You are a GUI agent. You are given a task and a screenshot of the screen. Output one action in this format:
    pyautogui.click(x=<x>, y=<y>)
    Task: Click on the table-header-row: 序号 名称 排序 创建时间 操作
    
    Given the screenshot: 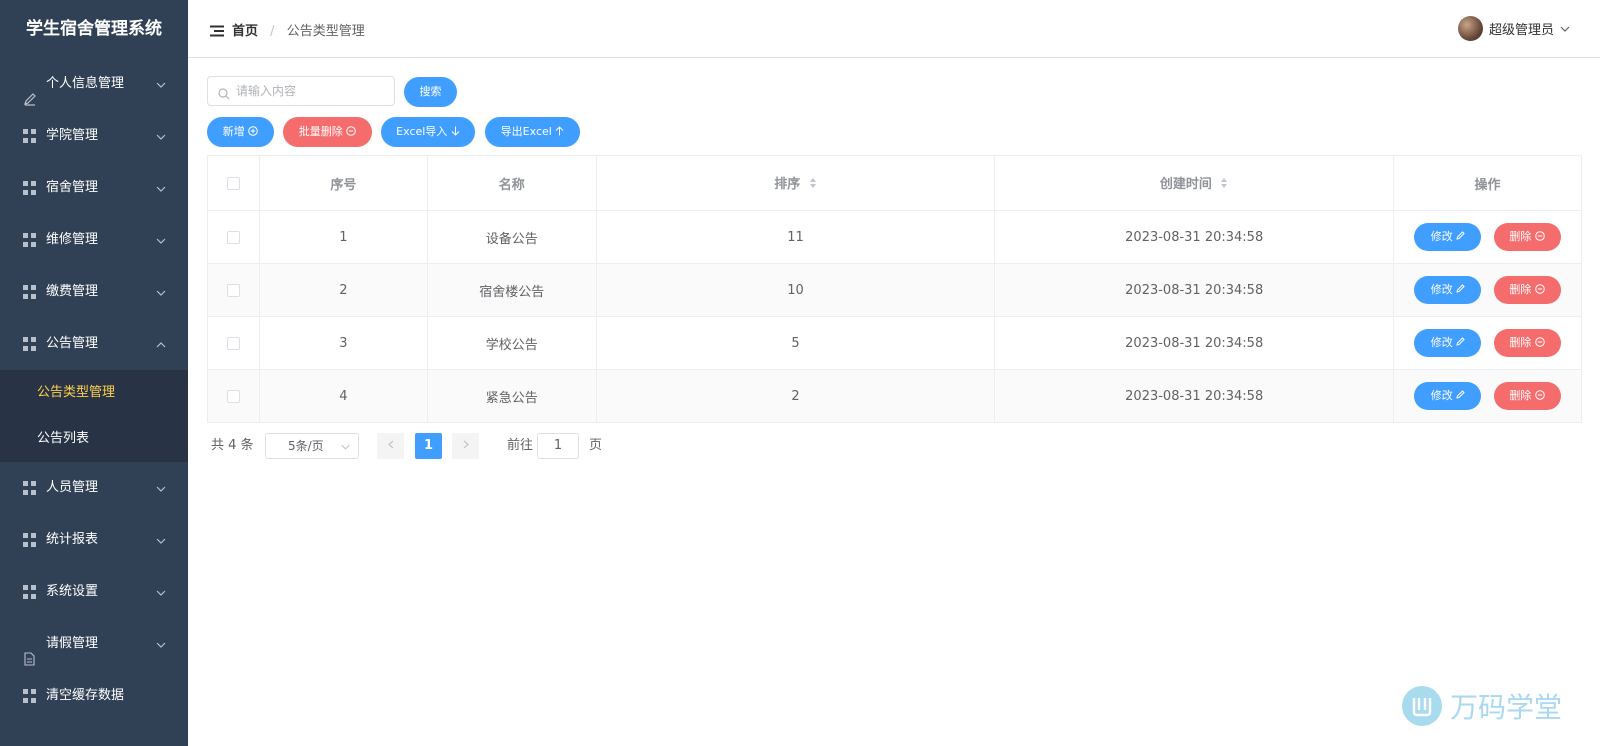 What is the action you would take?
    pyautogui.click(x=894, y=183)
    